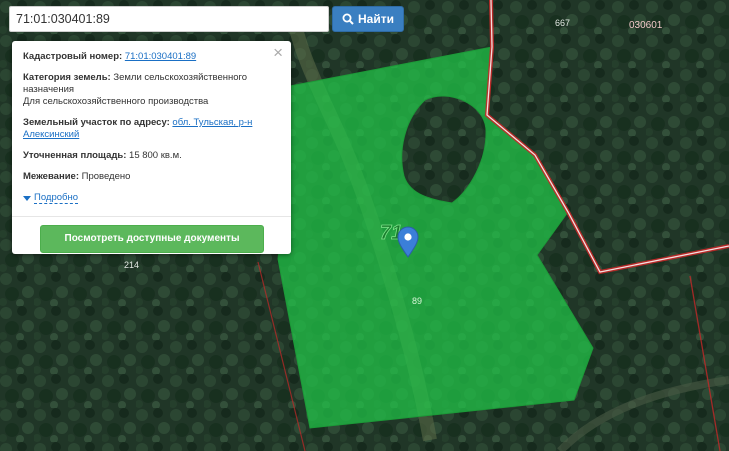 The height and width of the screenshot is (451, 729). Describe the element at coordinates (169, 19) in the screenshot. I see `search-input` at that location.